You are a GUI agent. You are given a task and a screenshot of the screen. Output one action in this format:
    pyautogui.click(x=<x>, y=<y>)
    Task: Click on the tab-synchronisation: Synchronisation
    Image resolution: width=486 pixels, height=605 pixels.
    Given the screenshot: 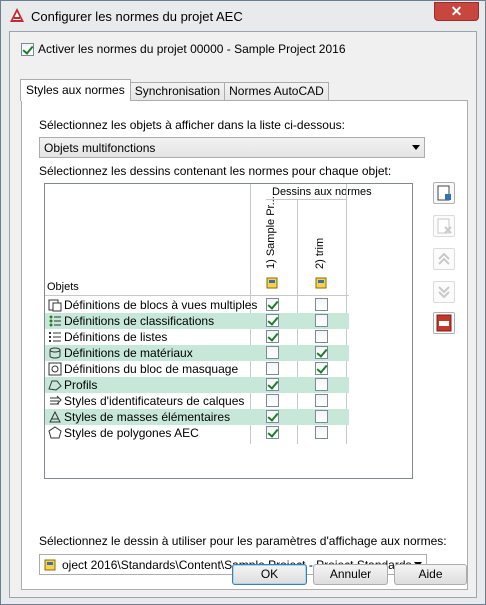 What is the action you would take?
    pyautogui.click(x=177, y=91)
    